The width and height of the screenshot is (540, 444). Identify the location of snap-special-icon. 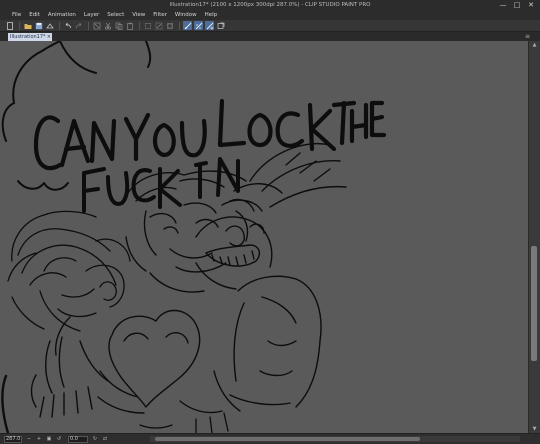
(209, 25).